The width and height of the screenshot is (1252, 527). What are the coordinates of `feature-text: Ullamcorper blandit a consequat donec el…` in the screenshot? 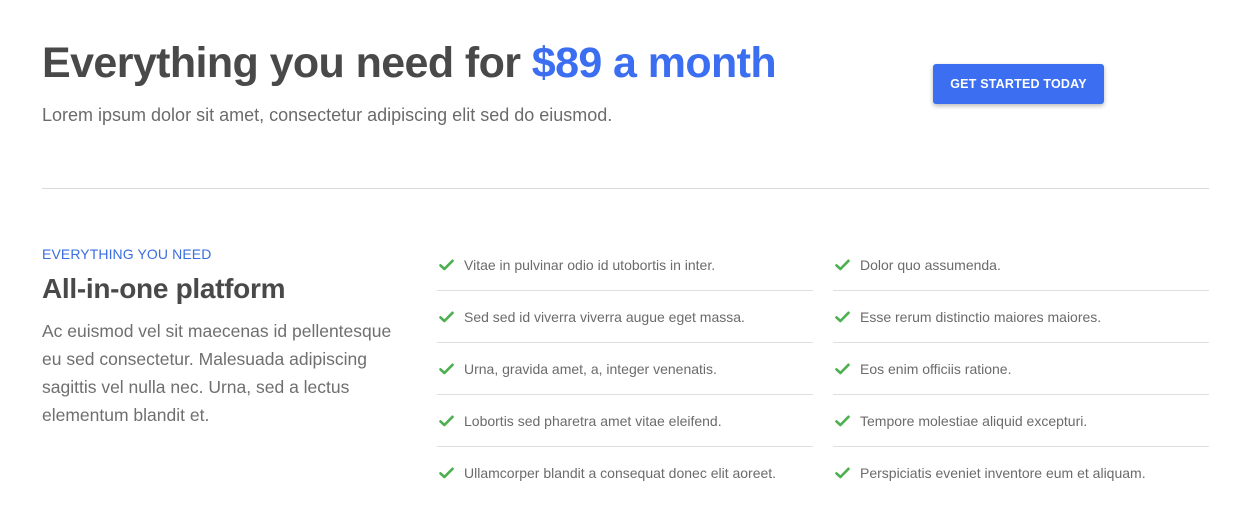 It's located at (620, 473).